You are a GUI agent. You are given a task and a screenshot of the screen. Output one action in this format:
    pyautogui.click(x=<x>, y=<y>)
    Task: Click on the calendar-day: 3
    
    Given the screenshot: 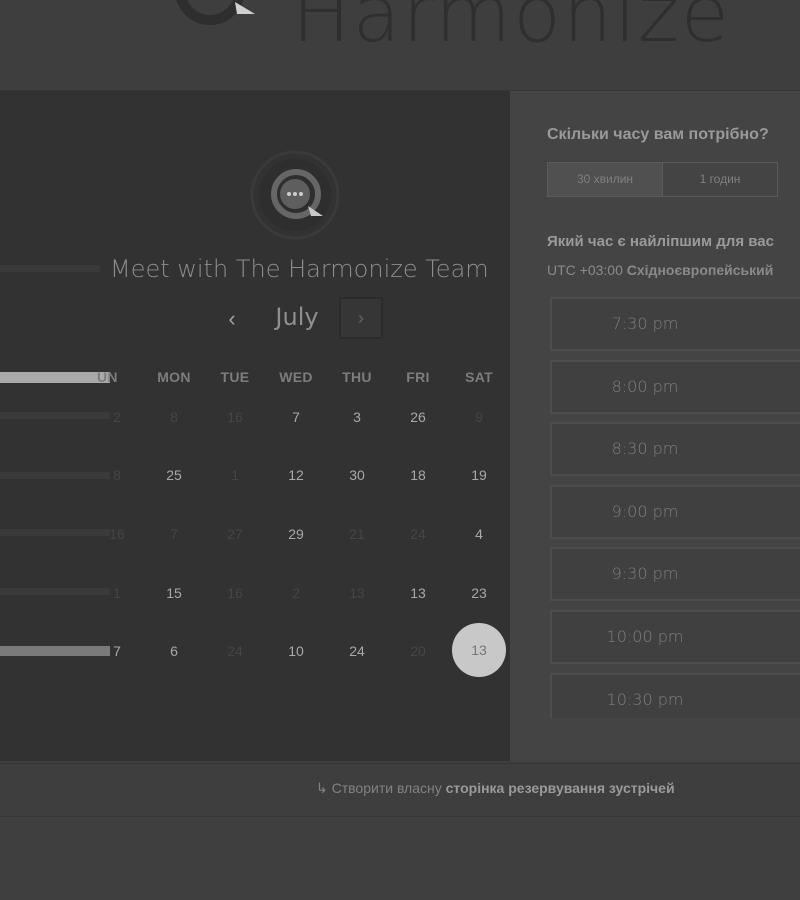 What is the action you would take?
    pyautogui.click(x=357, y=417)
    